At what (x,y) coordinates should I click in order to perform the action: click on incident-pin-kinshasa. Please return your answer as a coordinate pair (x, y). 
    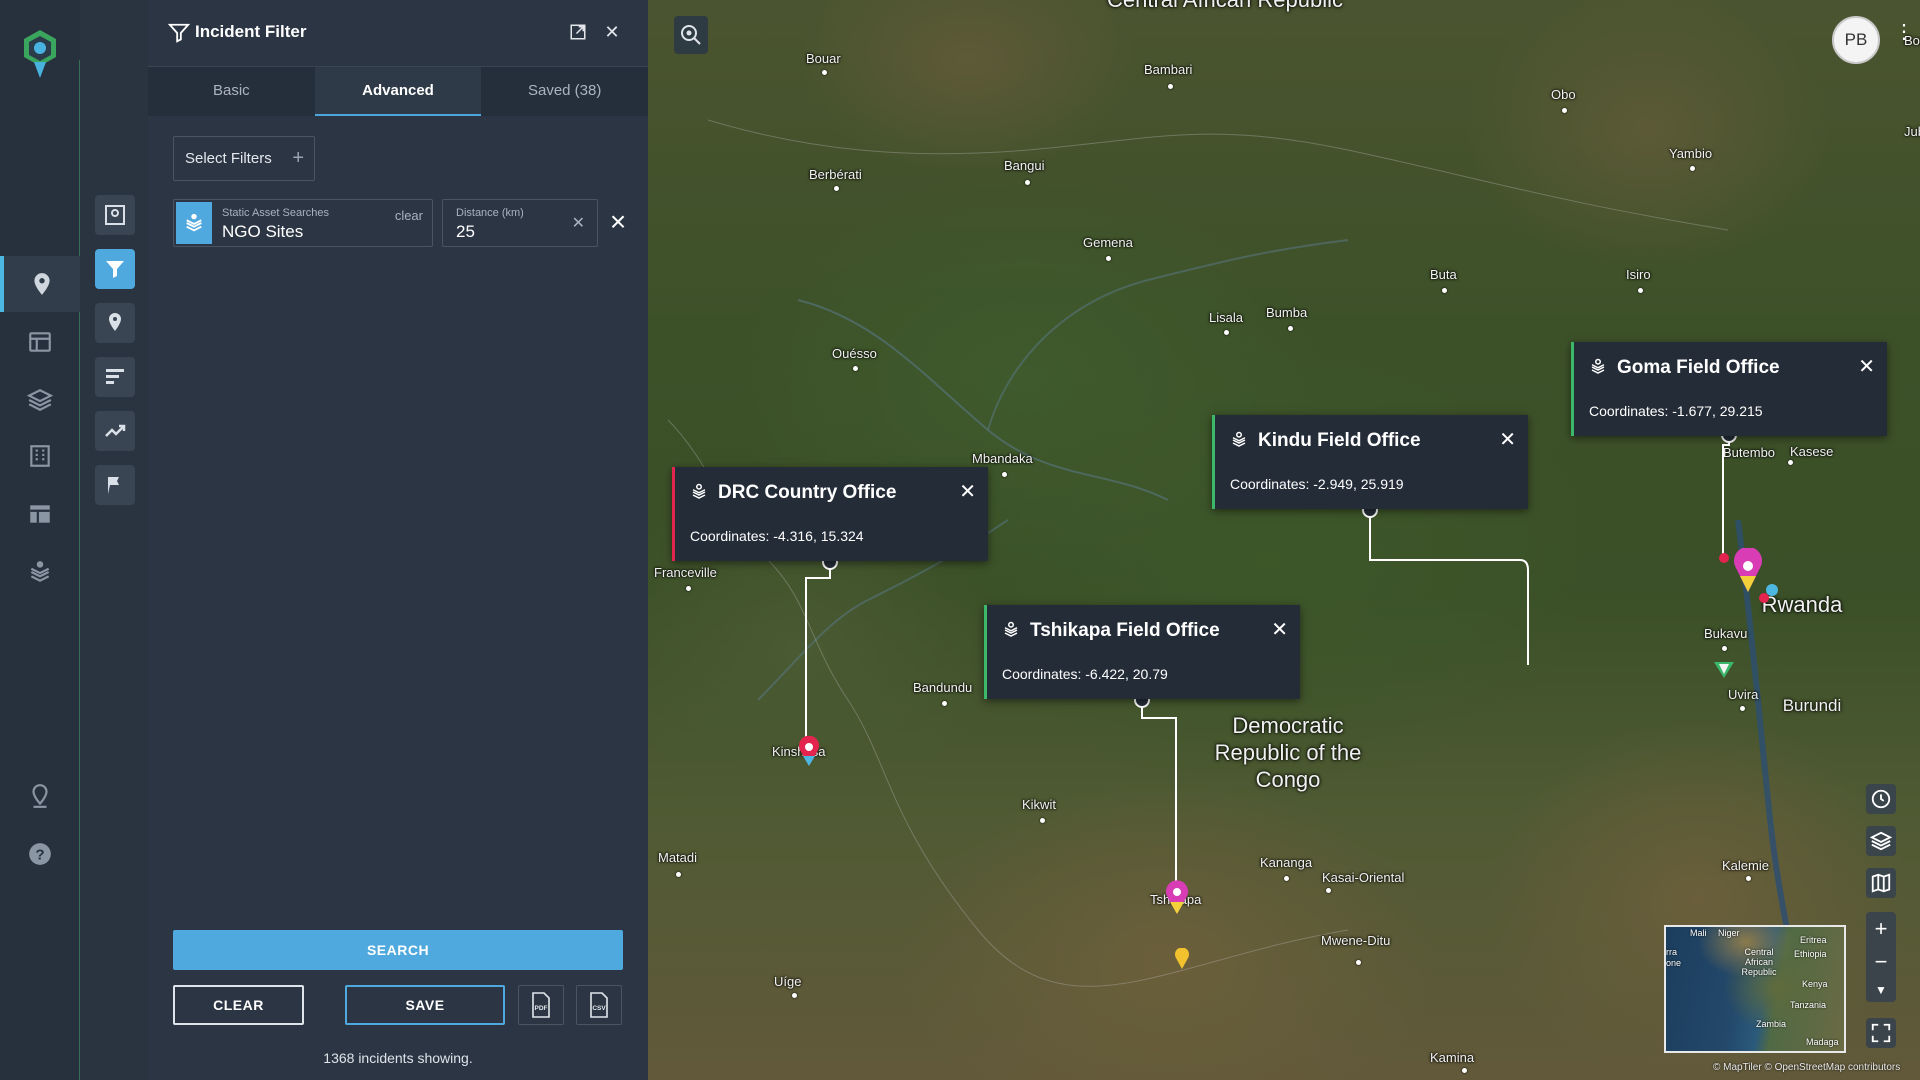
    Looking at the image, I should click on (809, 752).